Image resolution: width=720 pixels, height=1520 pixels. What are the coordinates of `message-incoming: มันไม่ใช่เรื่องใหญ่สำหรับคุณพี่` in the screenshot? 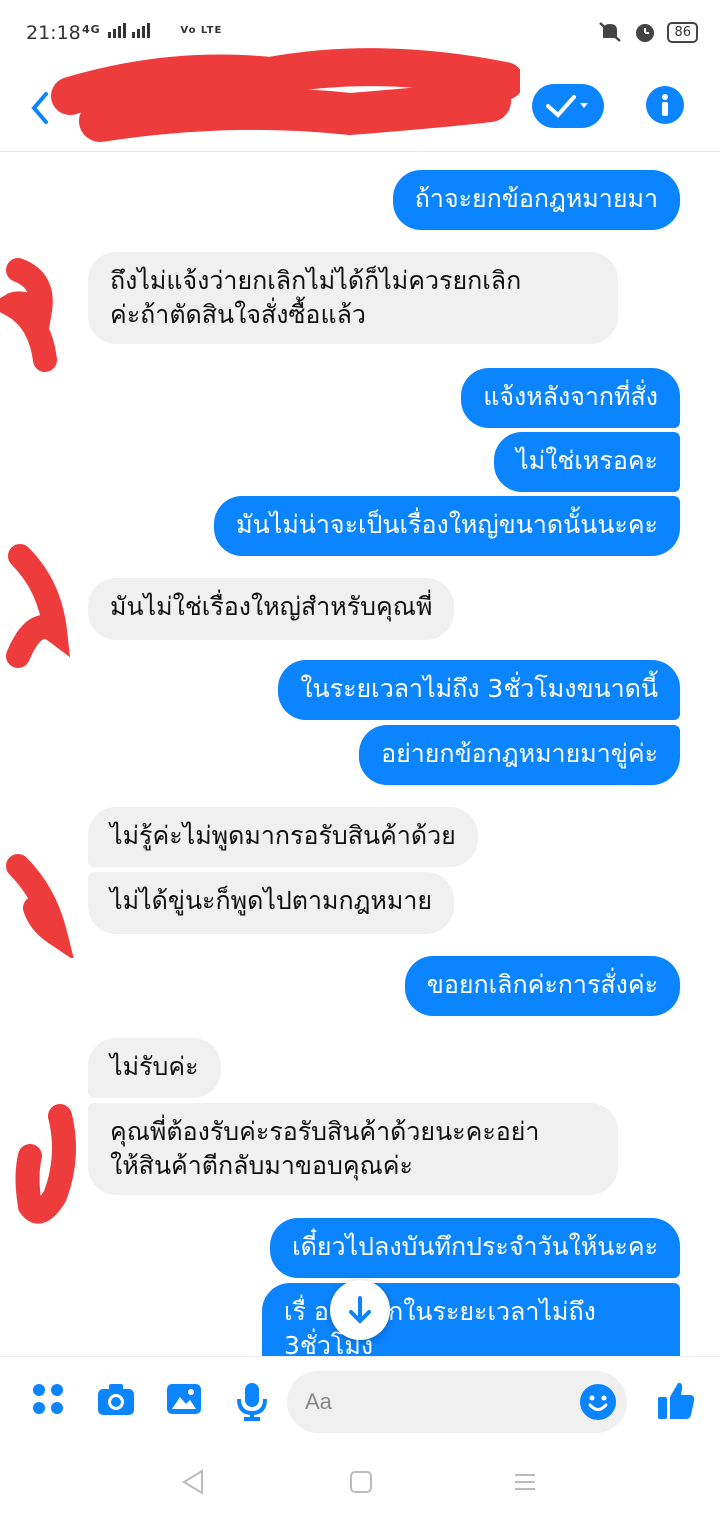 It's located at (271, 609).